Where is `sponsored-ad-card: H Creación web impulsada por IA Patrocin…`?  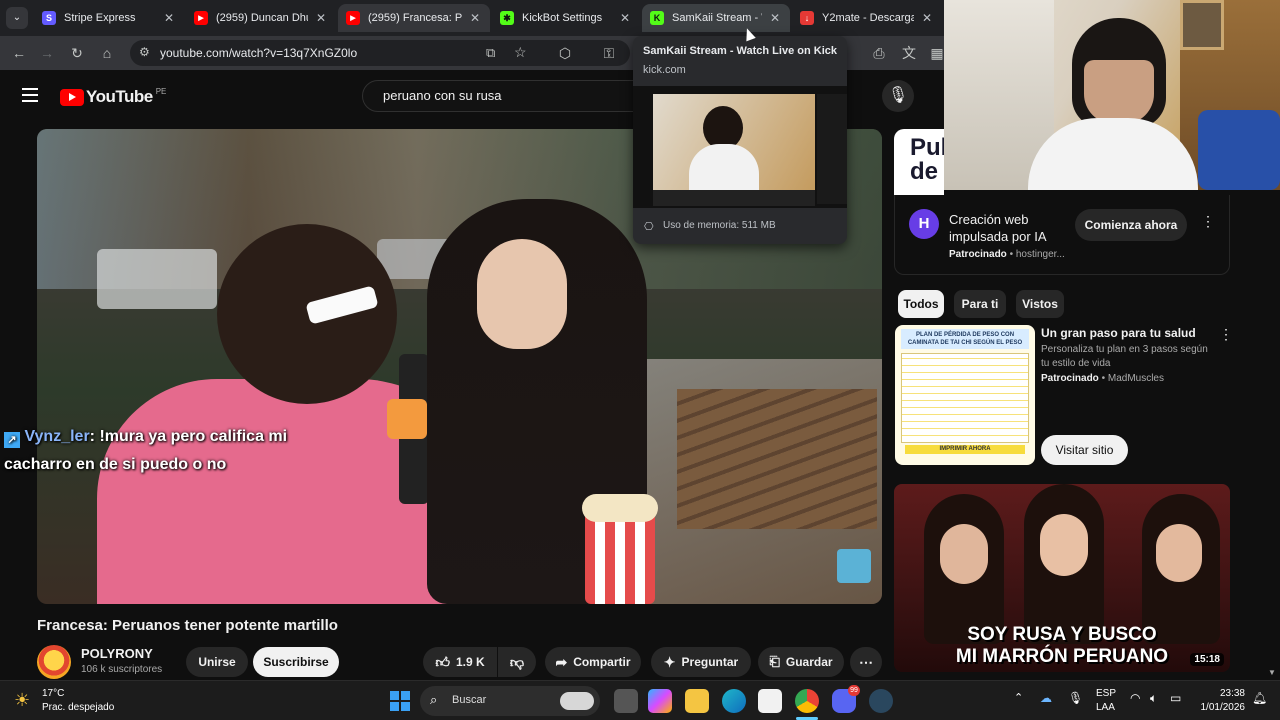 sponsored-ad-card: H Creación web impulsada por IA Patrocin… is located at coordinates (1062, 235).